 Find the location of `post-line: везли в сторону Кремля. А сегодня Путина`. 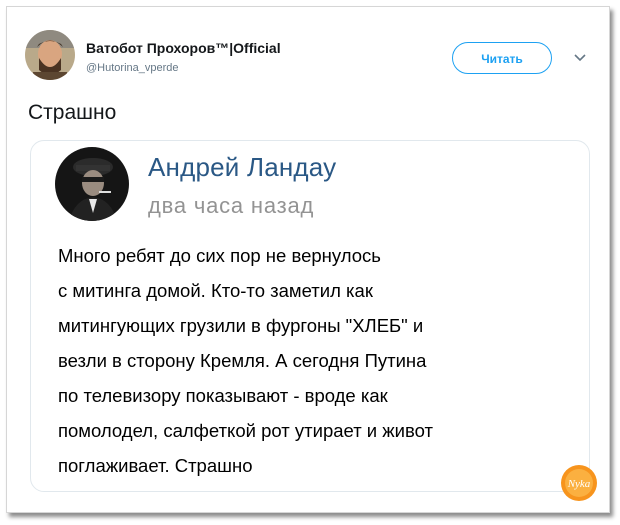

post-line: везли в сторону Кремля. А сегодня Путина is located at coordinates (242, 360).